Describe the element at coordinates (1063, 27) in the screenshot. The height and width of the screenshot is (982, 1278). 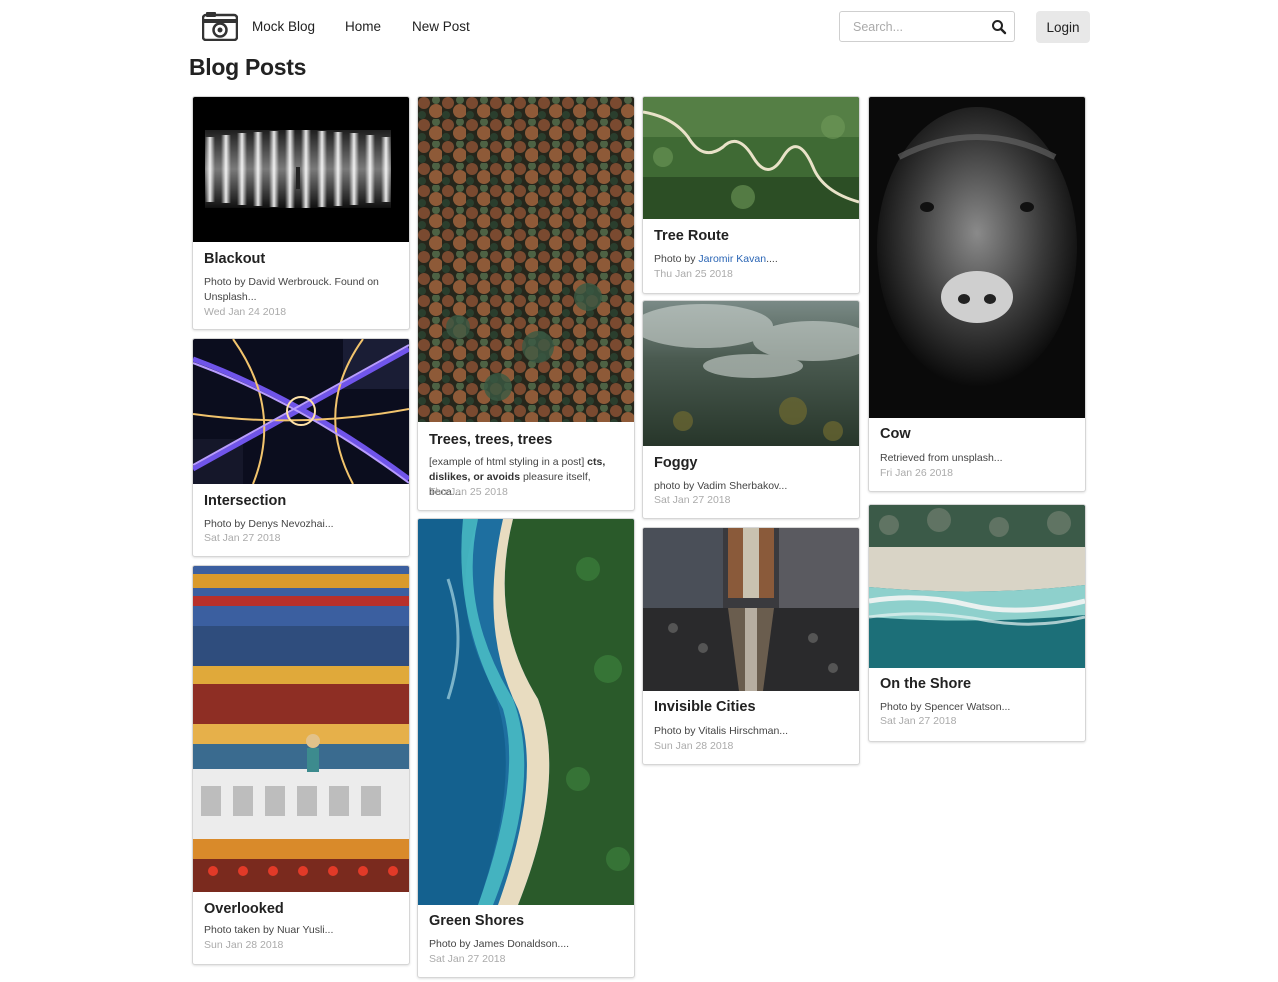
I see `login-button: Login` at that location.